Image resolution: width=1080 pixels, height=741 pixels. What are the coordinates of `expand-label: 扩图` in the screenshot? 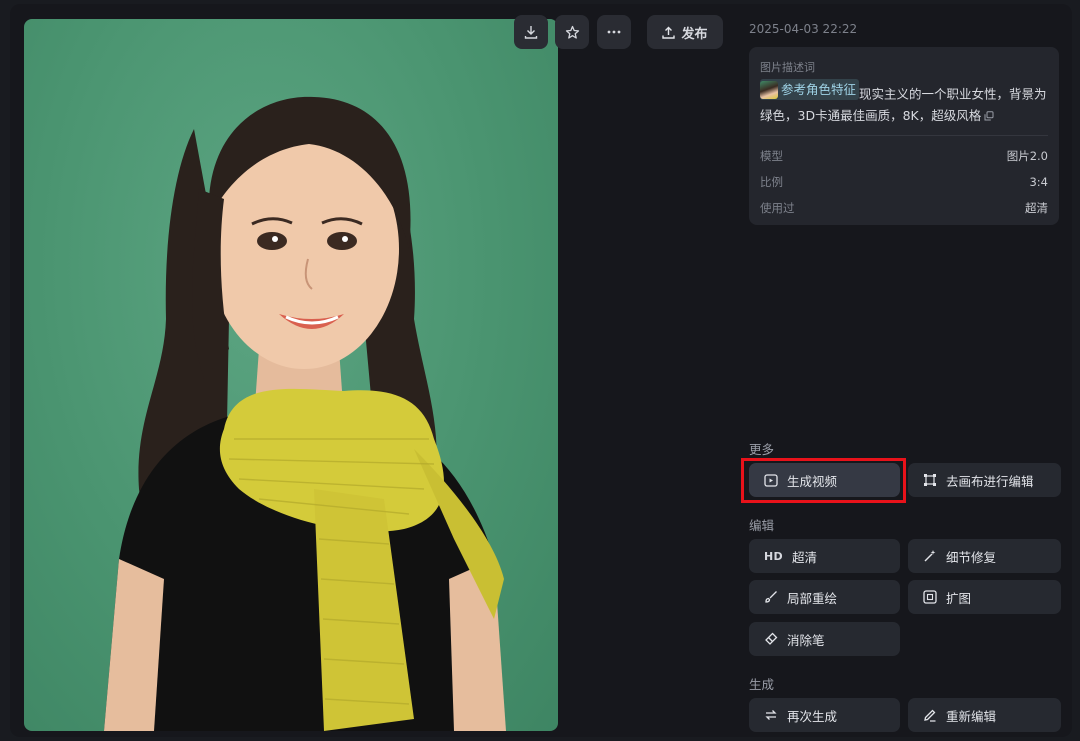 It's located at (959, 598).